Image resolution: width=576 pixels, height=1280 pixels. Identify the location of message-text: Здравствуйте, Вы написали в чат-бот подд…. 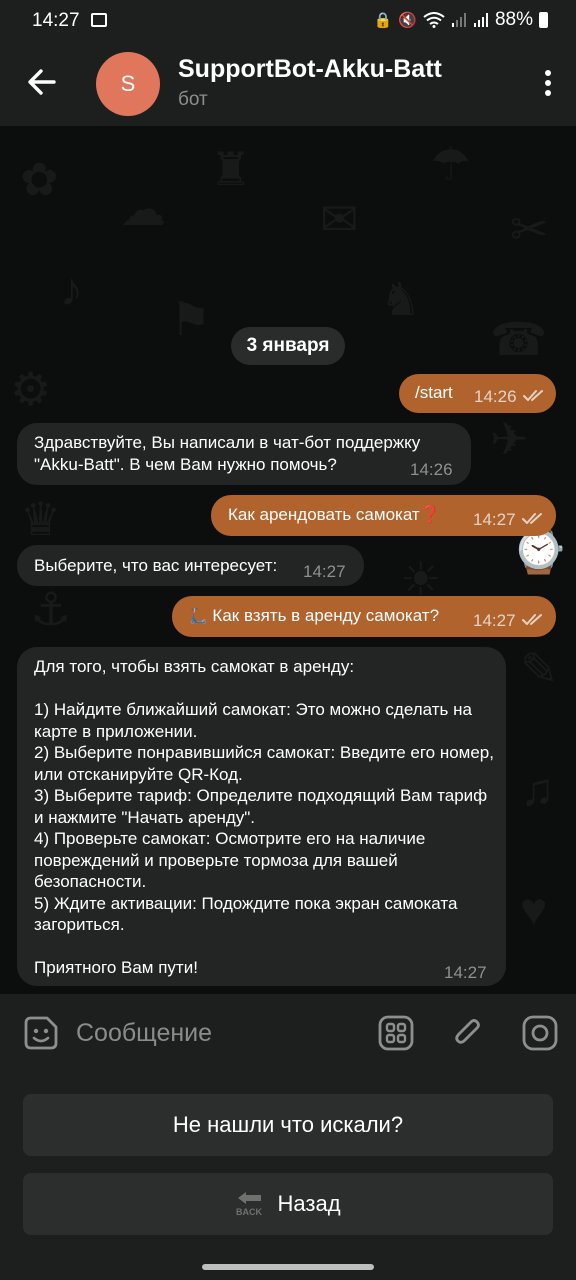
(227, 453).